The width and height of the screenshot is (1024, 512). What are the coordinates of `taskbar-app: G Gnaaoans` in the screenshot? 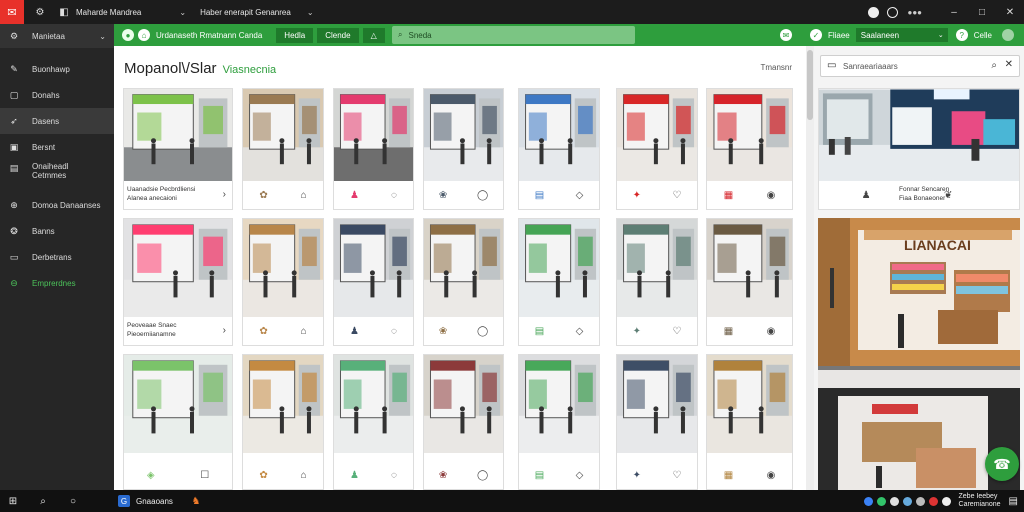 It's located at (145, 501).